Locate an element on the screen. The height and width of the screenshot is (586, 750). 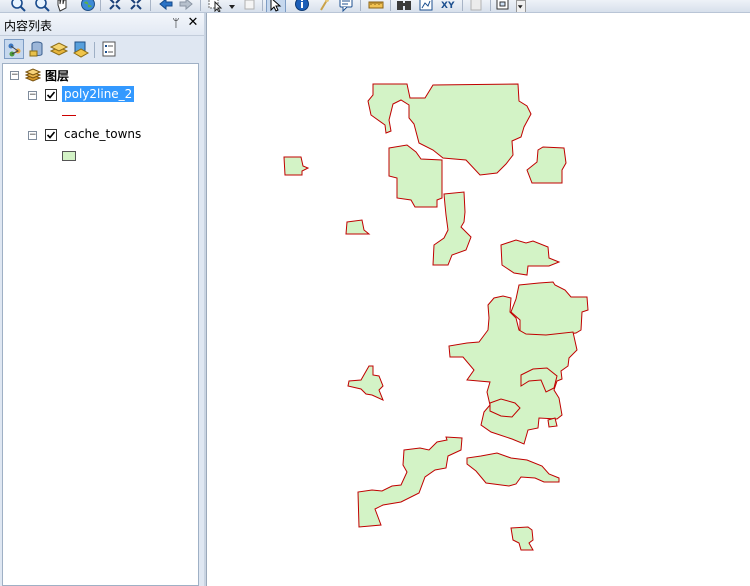
go-to-xy-icon: XY is located at coordinates (449, 6).